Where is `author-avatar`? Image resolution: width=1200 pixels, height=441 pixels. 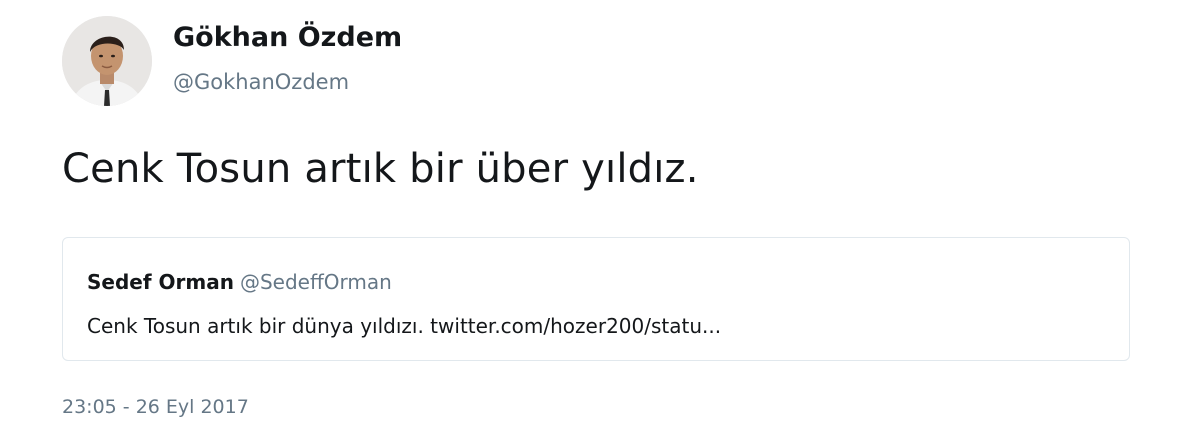 author-avatar is located at coordinates (107, 61).